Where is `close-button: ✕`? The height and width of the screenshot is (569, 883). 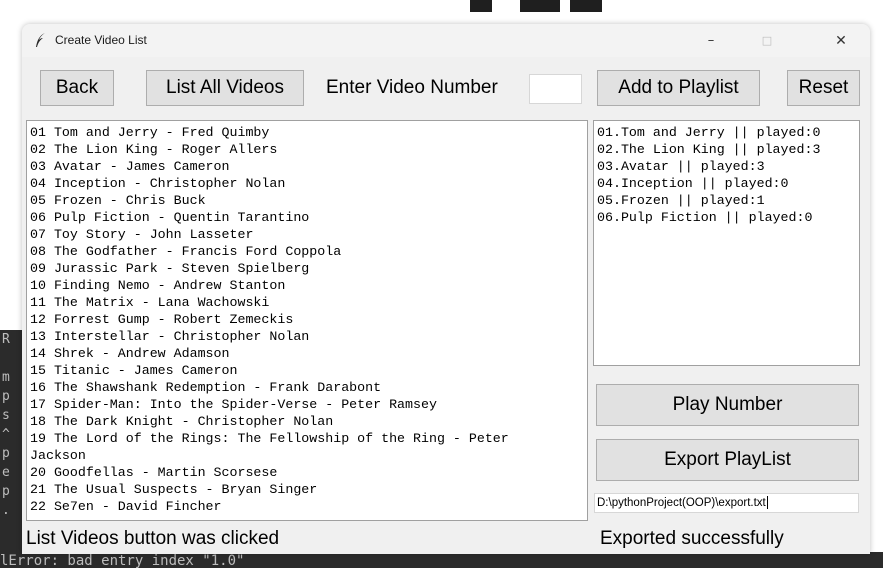
close-button: ✕ is located at coordinates (841, 40).